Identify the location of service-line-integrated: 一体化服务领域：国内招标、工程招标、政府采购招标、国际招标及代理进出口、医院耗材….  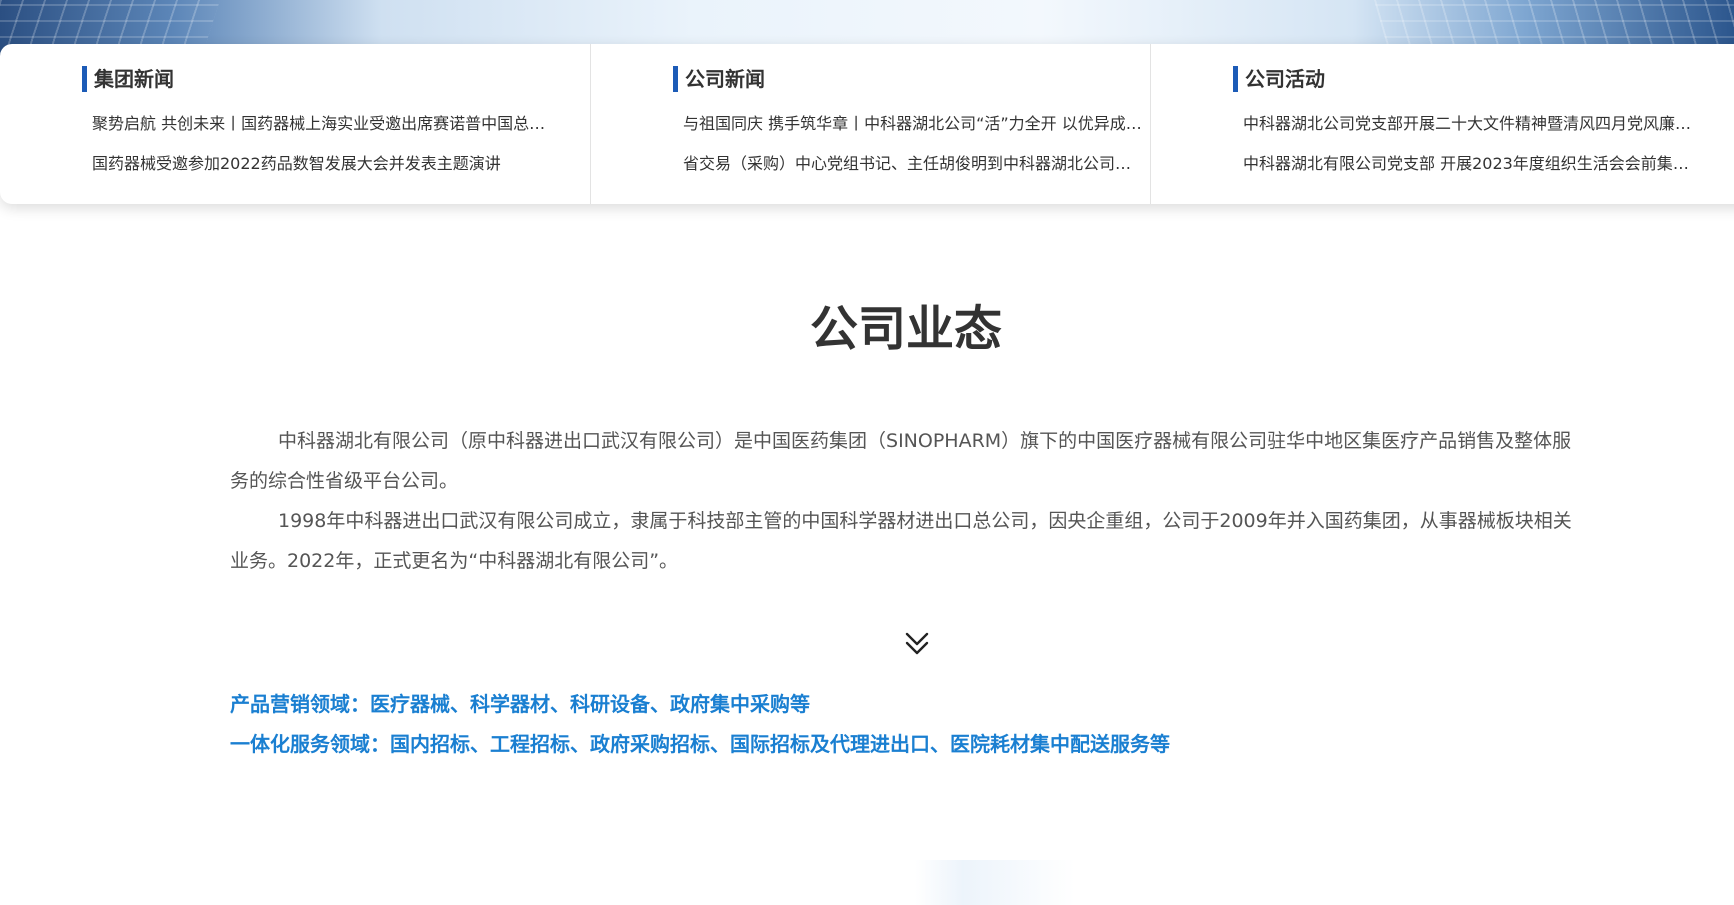
(700, 744).